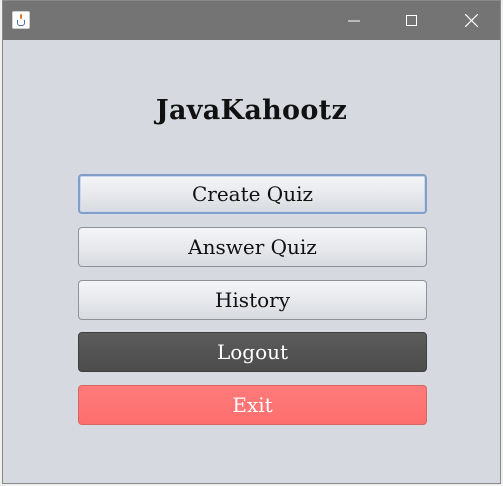  I want to click on create-quiz-button: Create Quiz, so click(252, 194).